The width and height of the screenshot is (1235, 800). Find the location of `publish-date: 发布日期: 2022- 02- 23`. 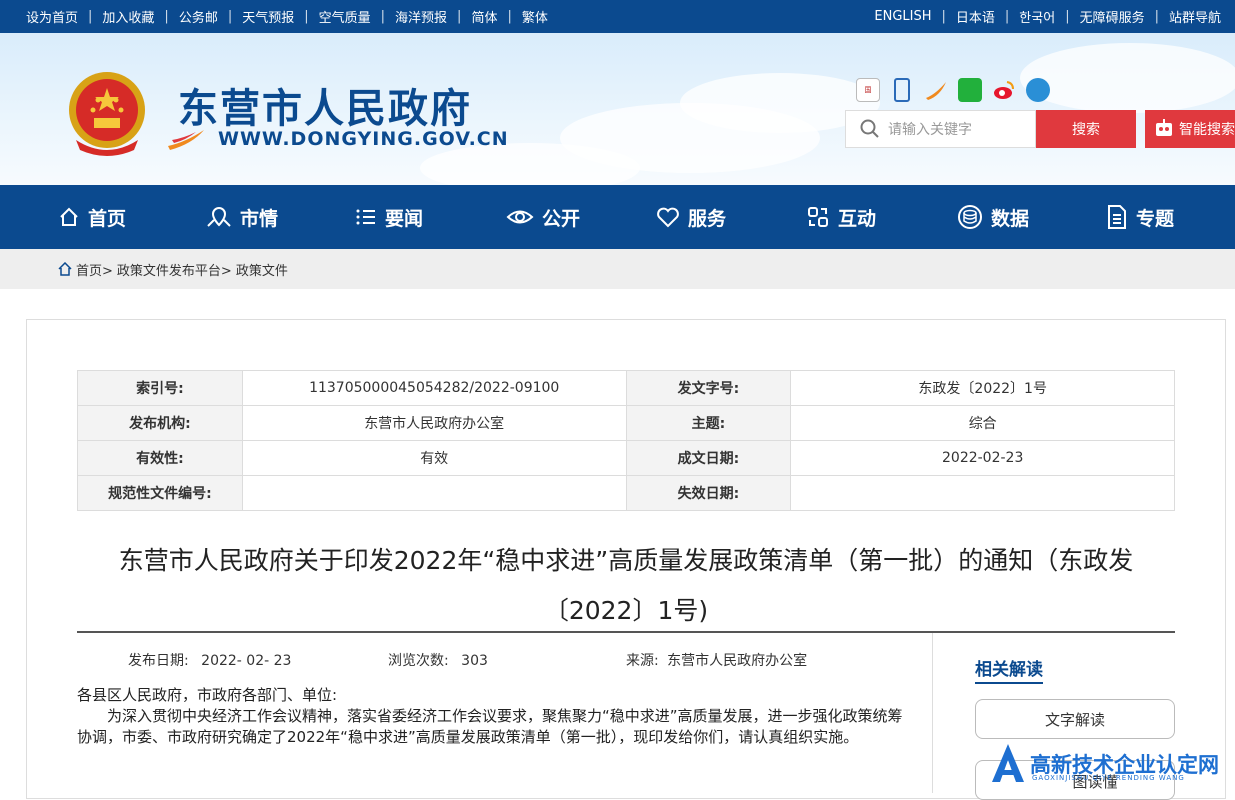

publish-date: 发布日期: 2022- 02- 23 is located at coordinates (209, 660).